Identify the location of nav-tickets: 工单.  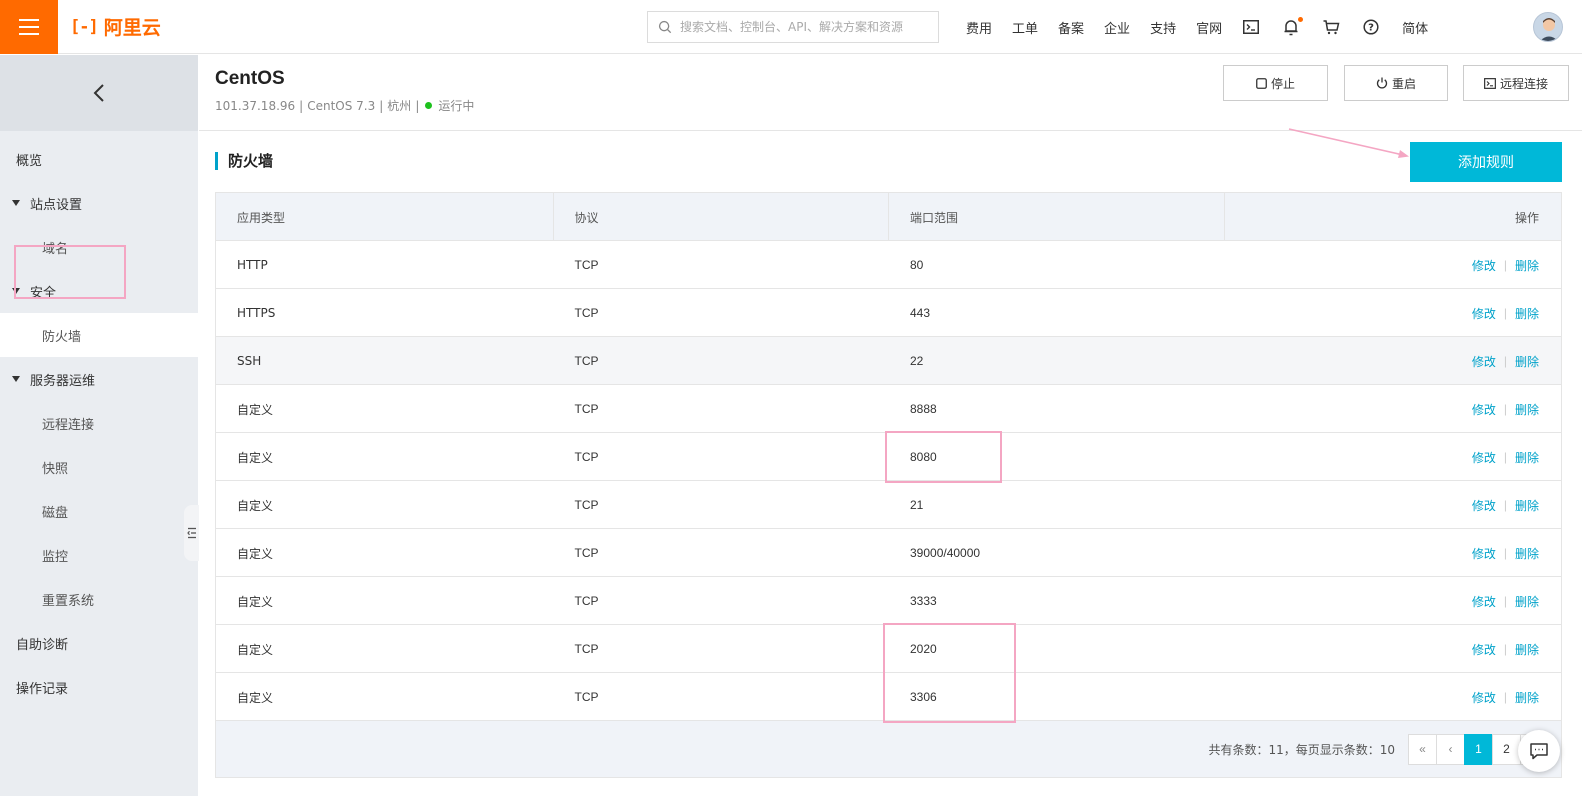
(1025, 27).